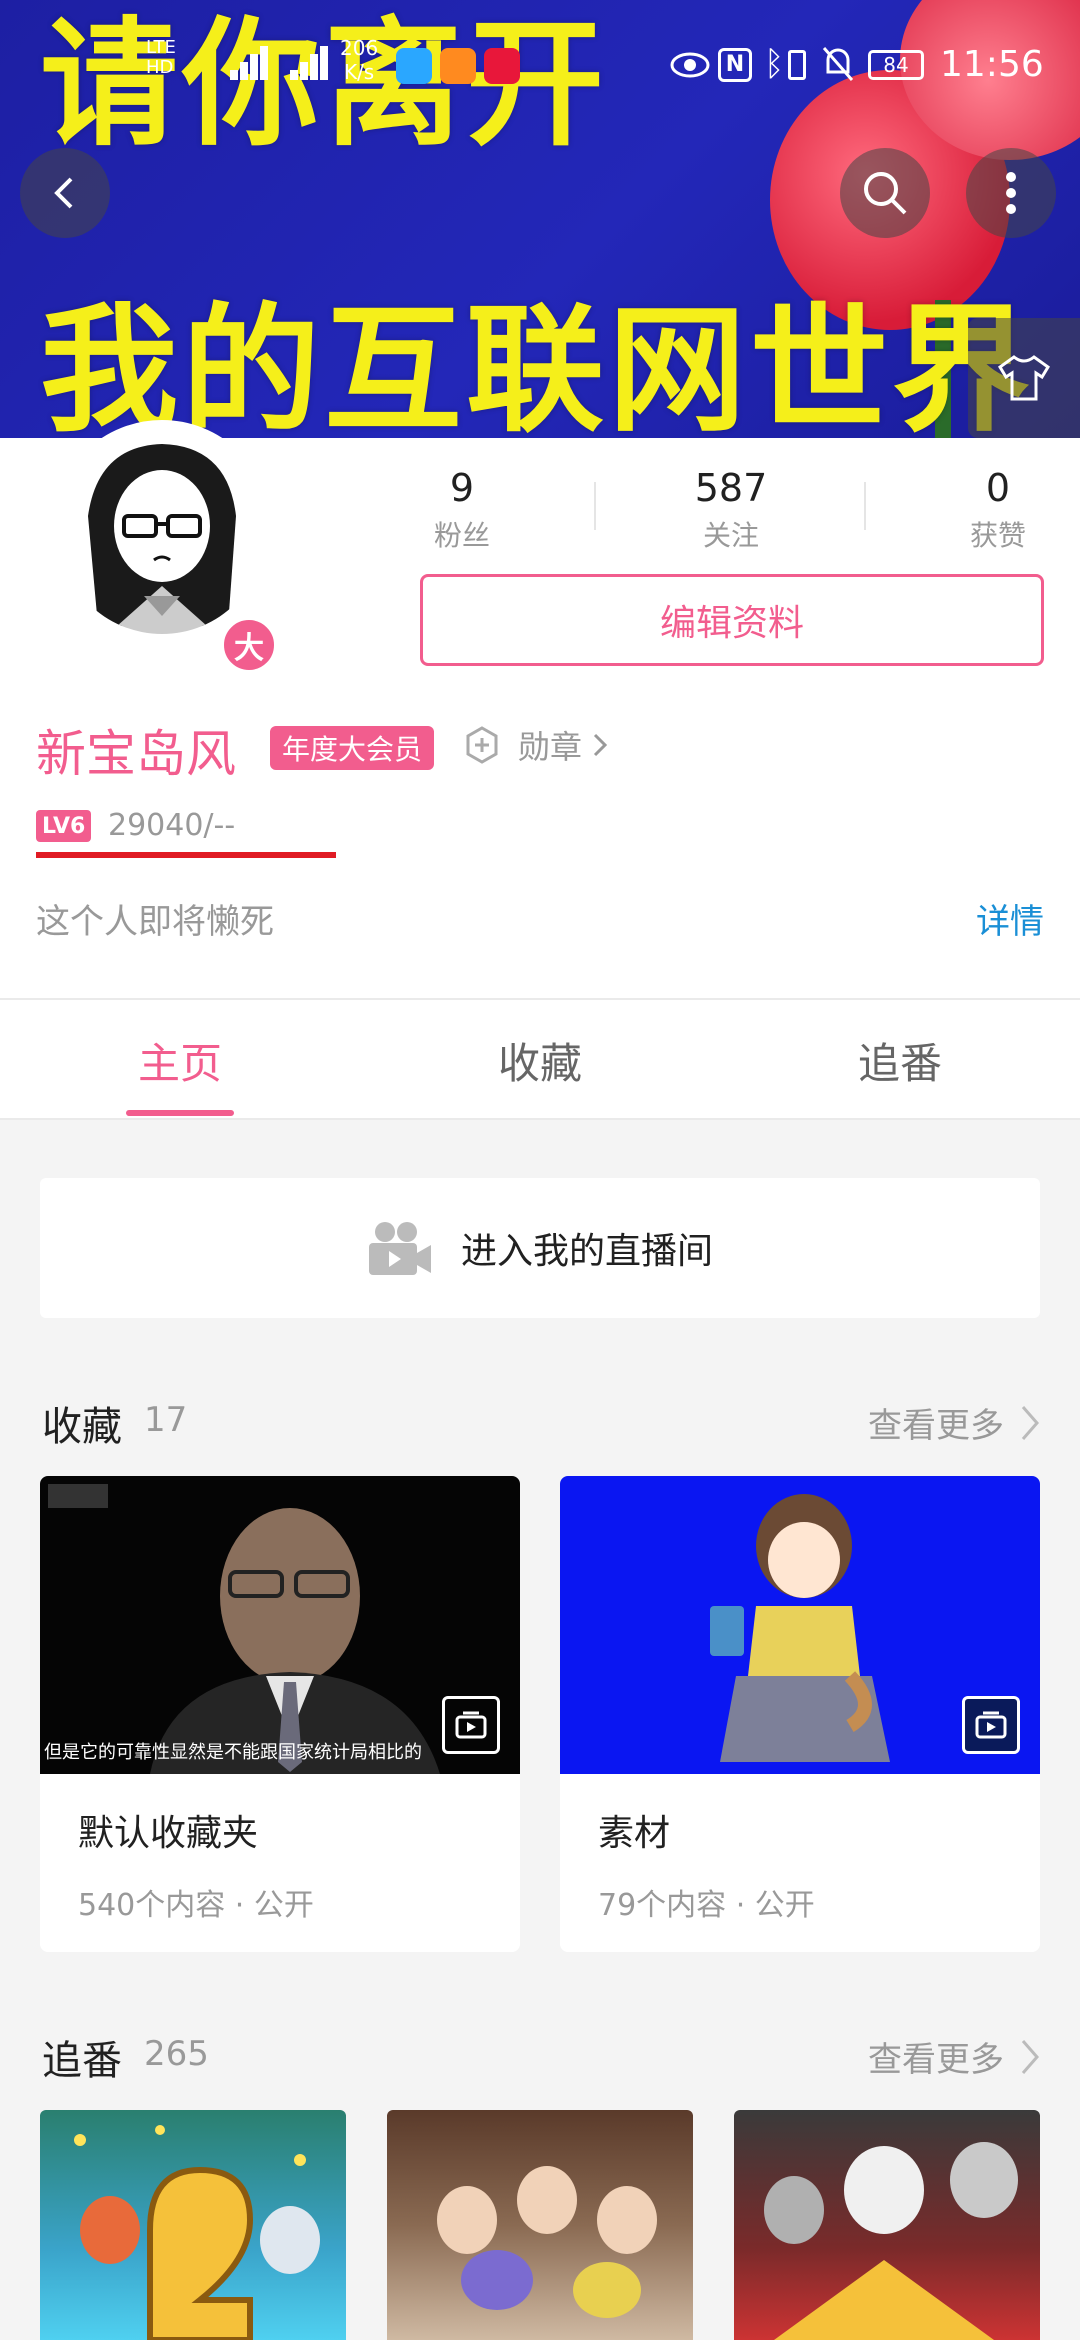 Image resolution: width=1080 pixels, height=2340 pixels. Describe the element at coordinates (172, 825) in the screenshot. I see `exp-value: 29040/--` at that location.